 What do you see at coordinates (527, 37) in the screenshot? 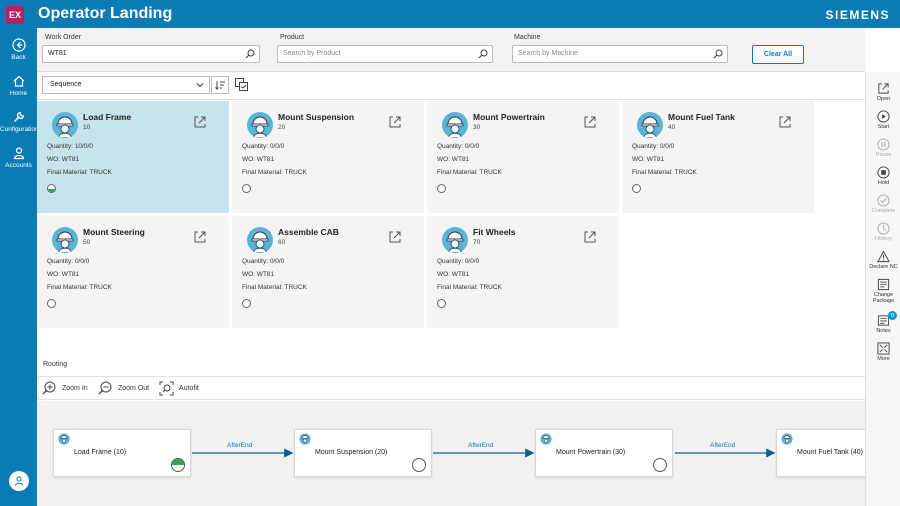
I see `machine-label: Machine` at bounding box center [527, 37].